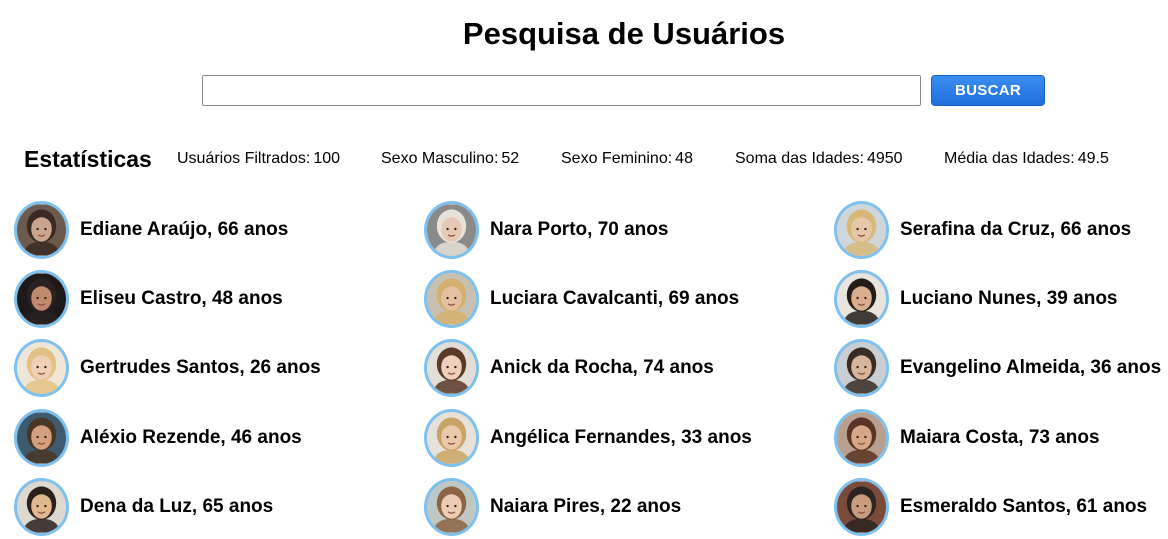  Describe the element at coordinates (615, 298) in the screenshot. I see `user-name-age: Luciara Cavalcanti, 69 anos` at that location.